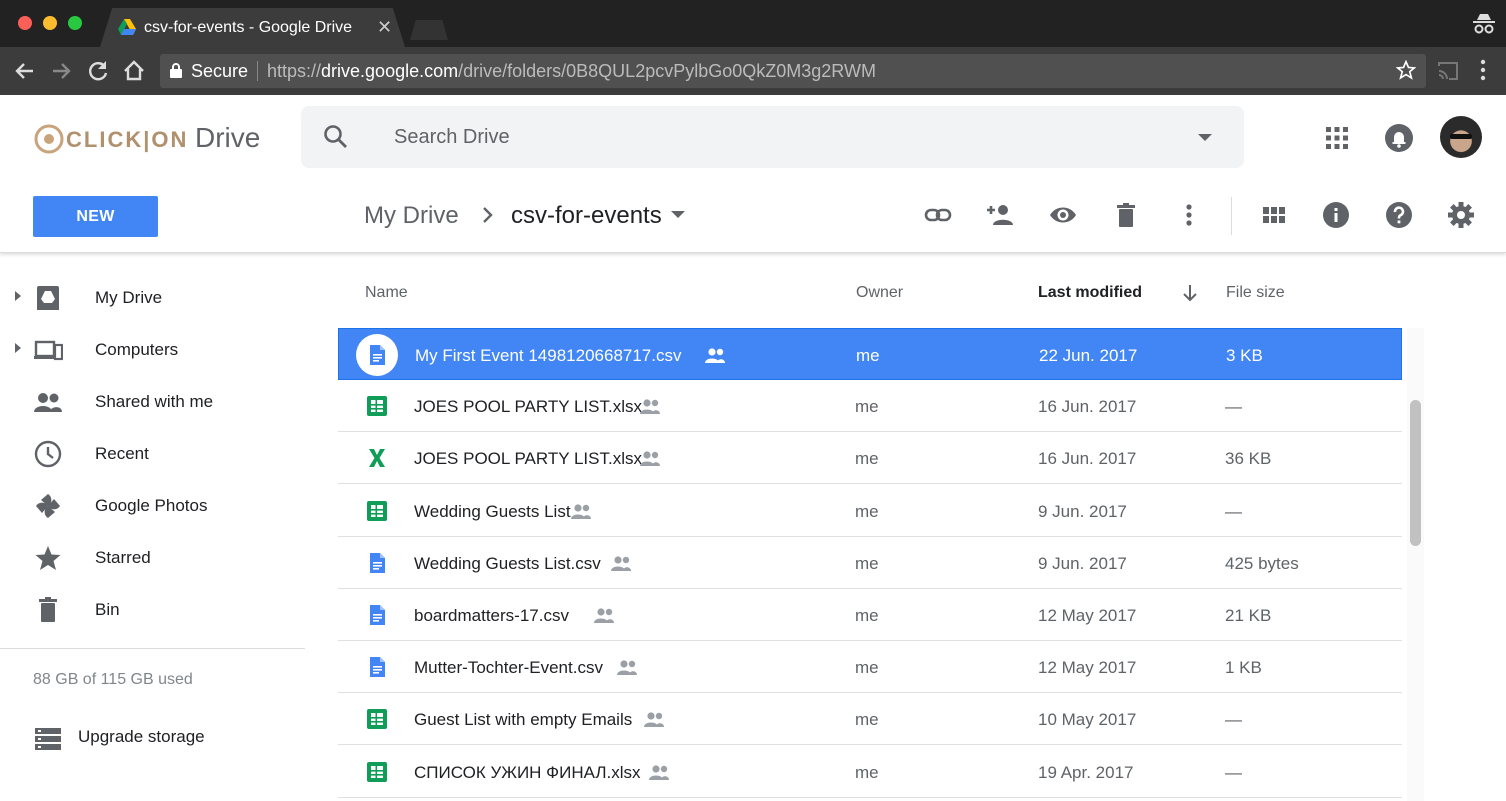 This screenshot has width=1506, height=801. Describe the element at coordinates (1248, 459) in the screenshot. I see `file-size: 36 KB` at that location.